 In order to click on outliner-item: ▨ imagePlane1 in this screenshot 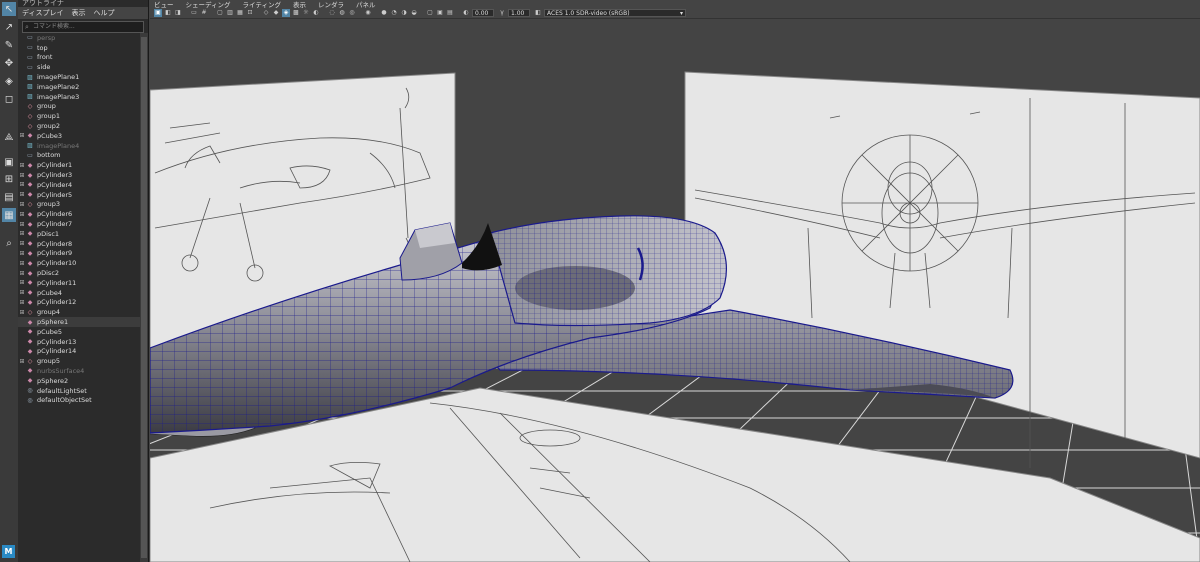, I will do `click(79, 77)`.